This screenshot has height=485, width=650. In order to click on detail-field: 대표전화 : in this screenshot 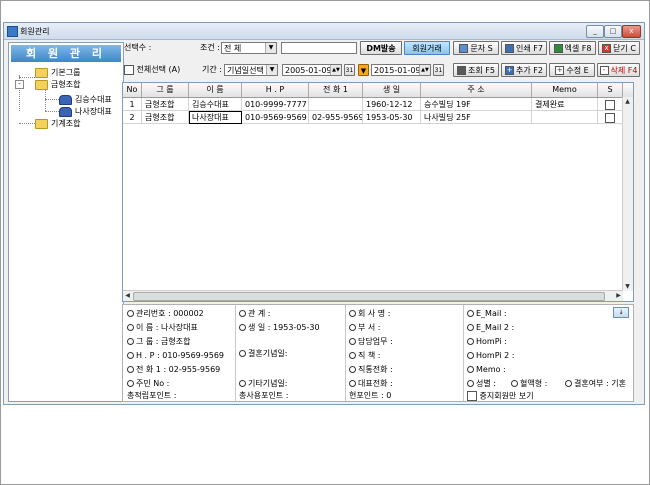, I will do `click(371, 384)`.